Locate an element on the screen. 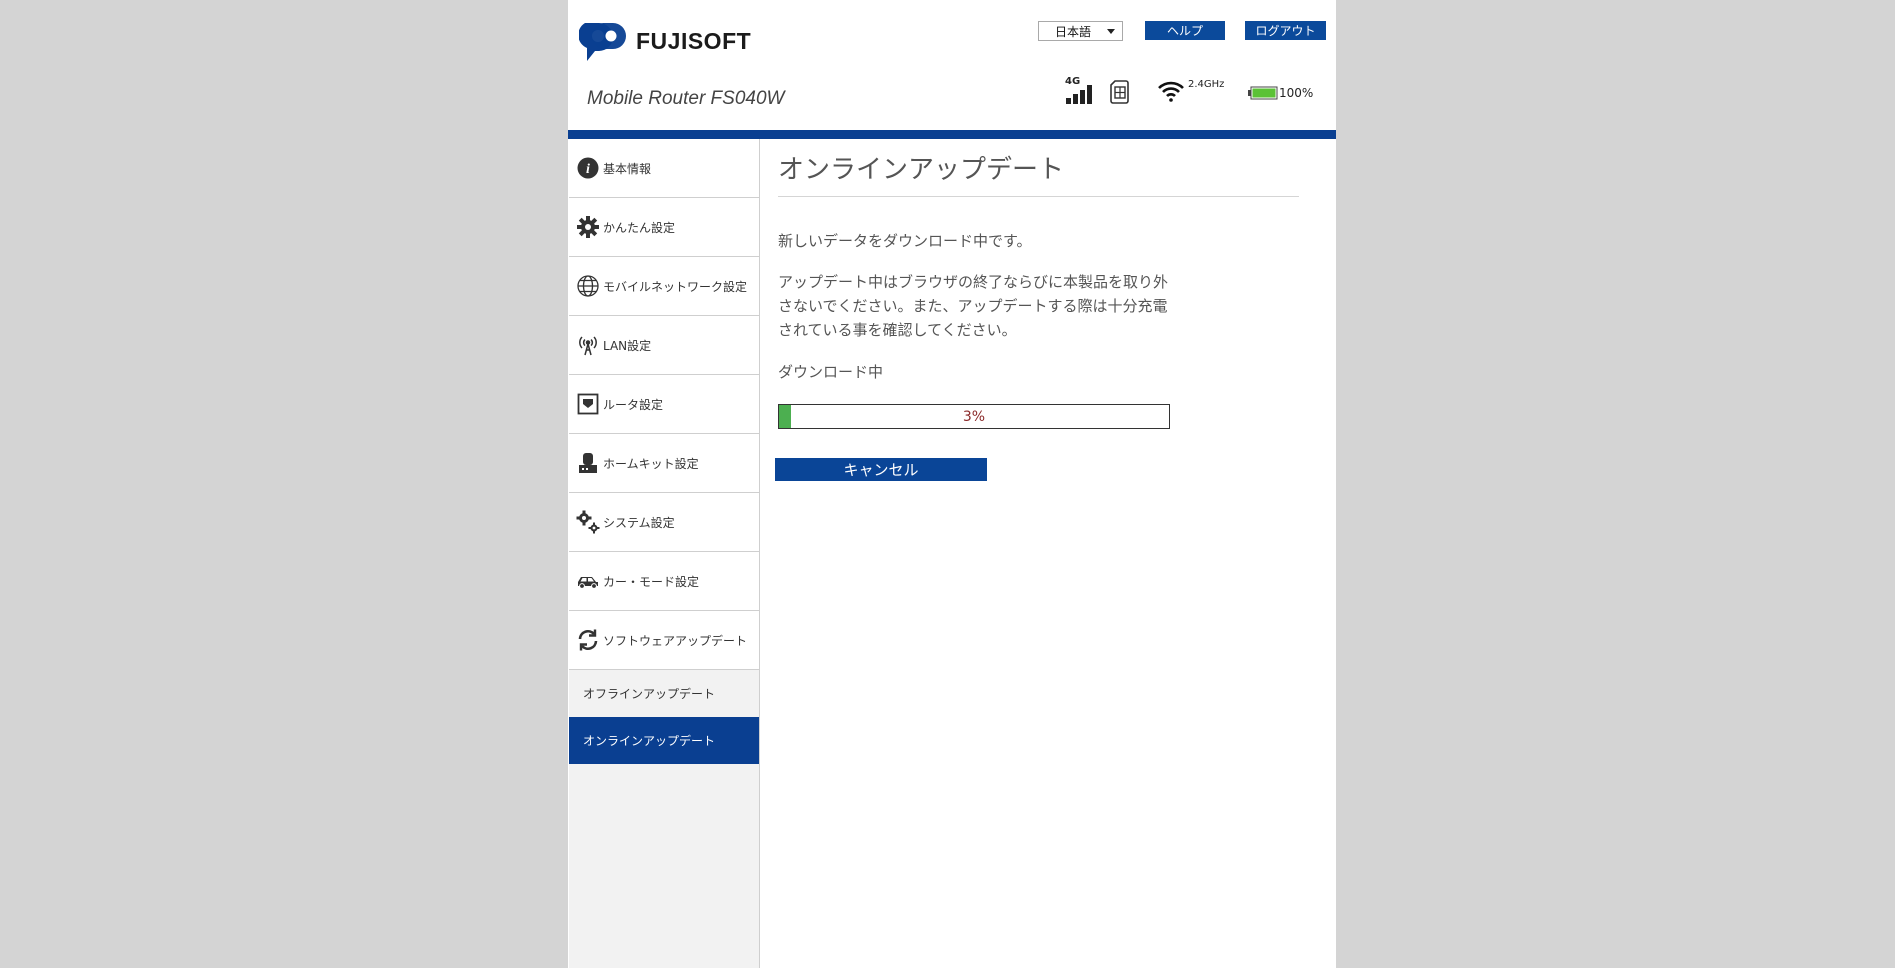  sidebar-item-label: ソフトウェアアップデート is located at coordinates (675, 640).